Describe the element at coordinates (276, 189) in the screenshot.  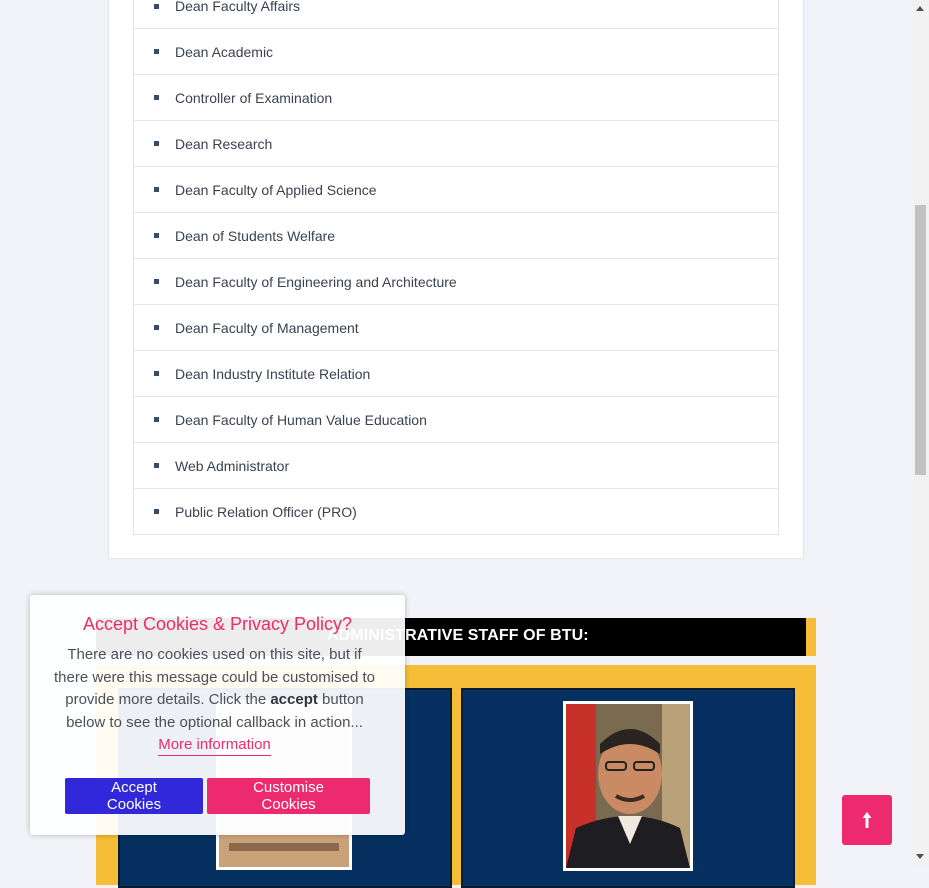
I see `list-item-label: Dean Faculty of Applied Science` at that location.